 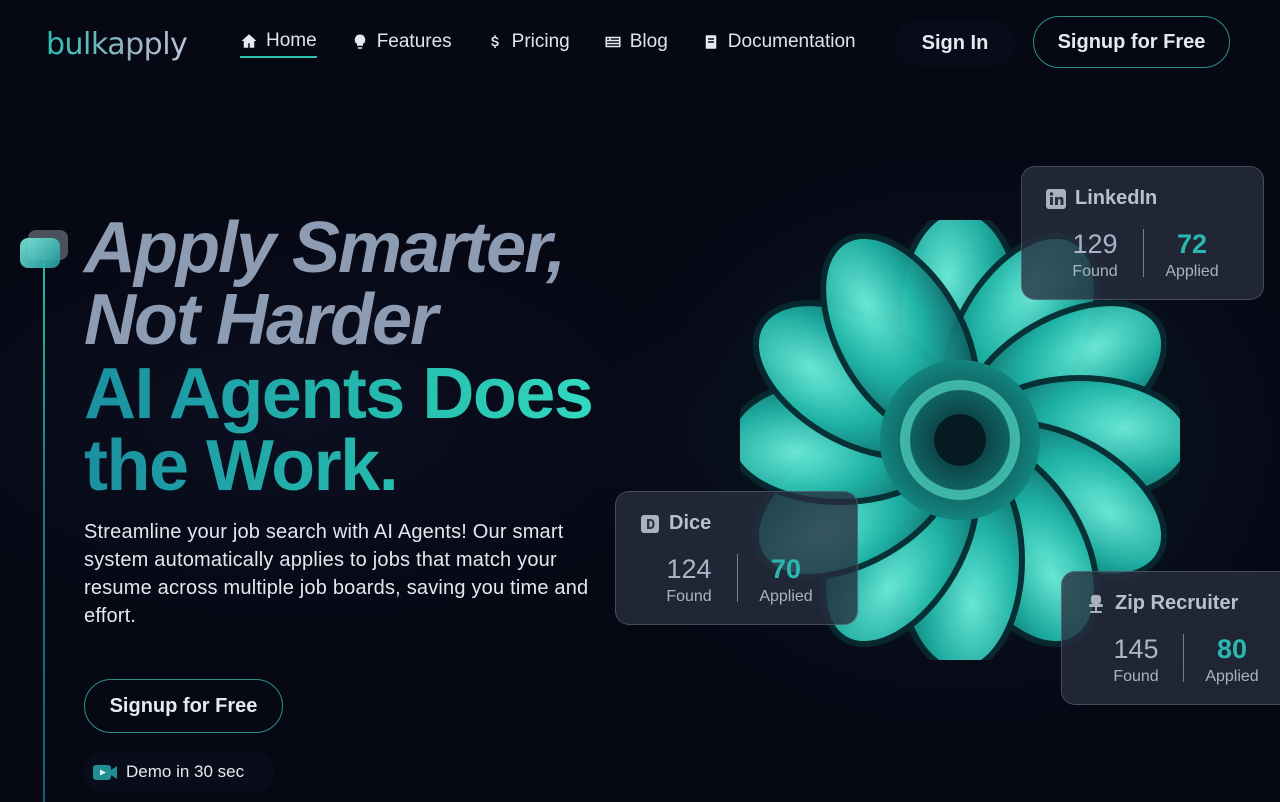 What do you see at coordinates (291, 40) in the screenshot?
I see `nav-item-label: Home` at bounding box center [291, 40].